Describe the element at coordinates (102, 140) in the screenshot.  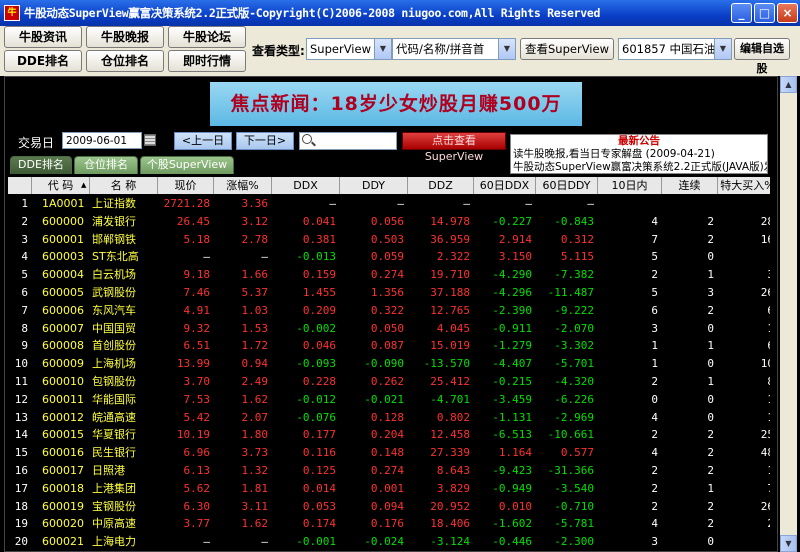
I see `date-field: 2009-06-01` at that location.